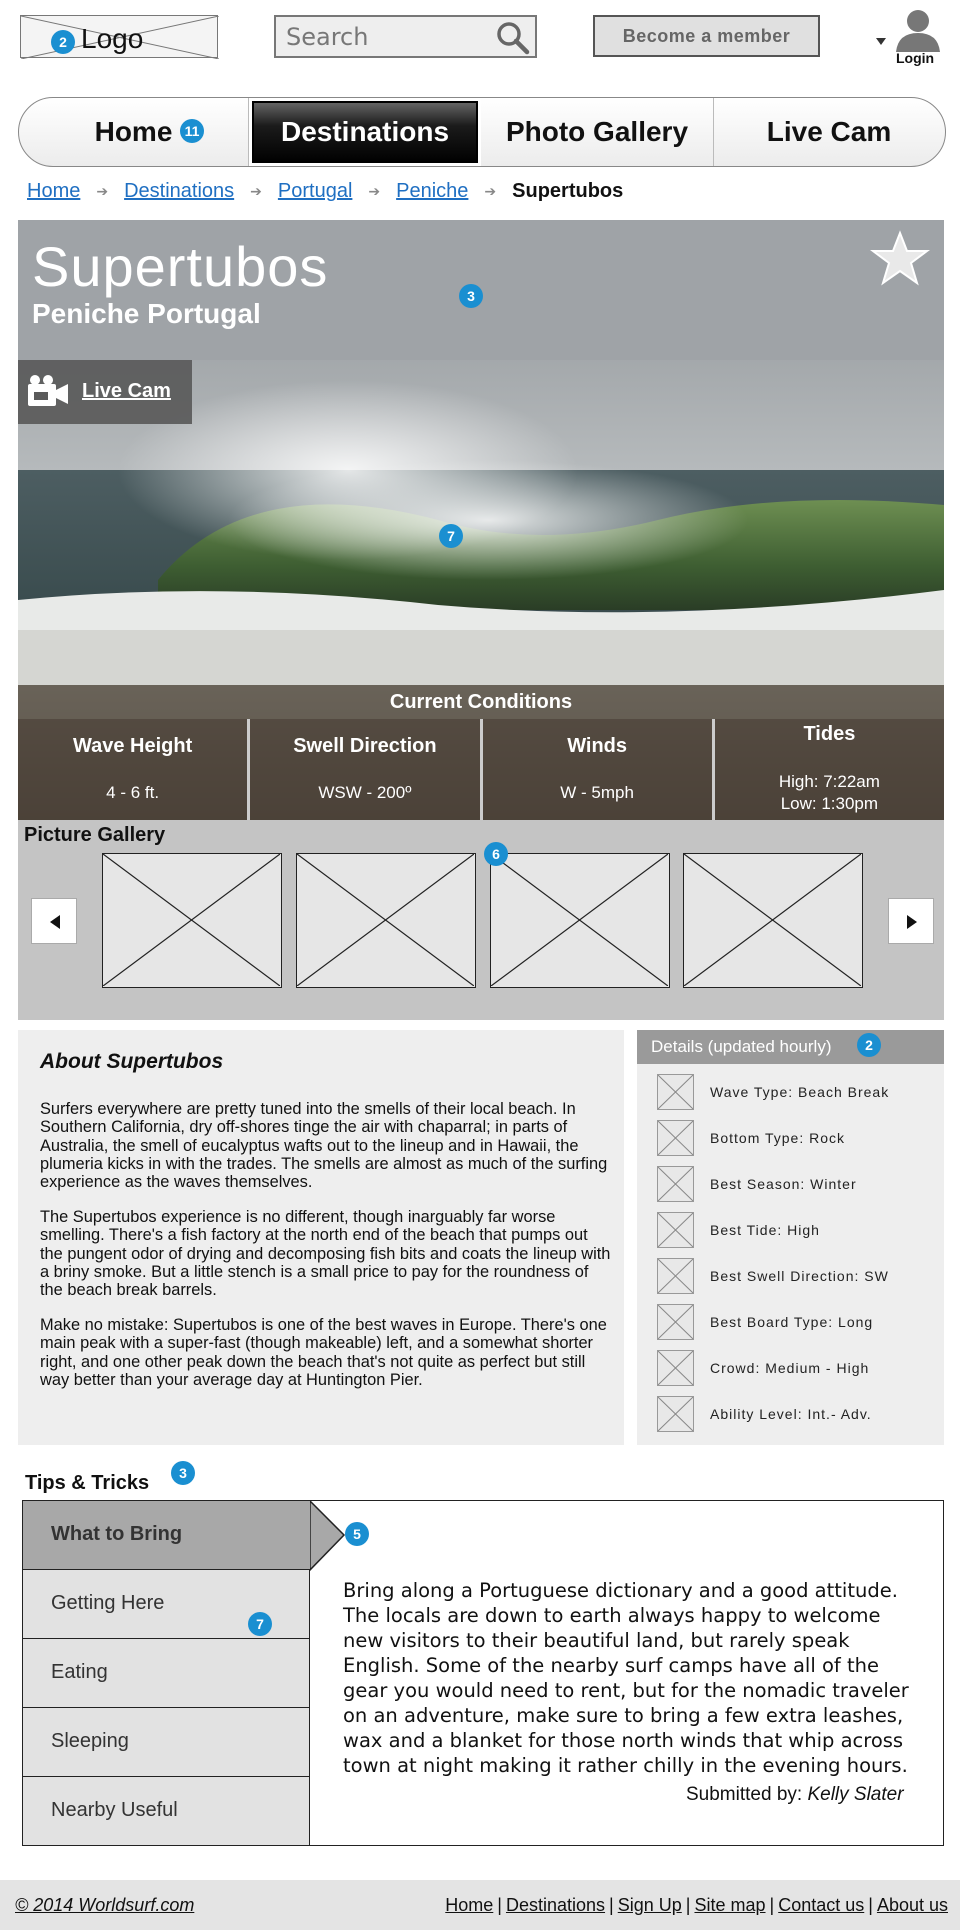 The height and width of the screenshot is (1930, 960). What do you see at coordinates (87, 1483) in the screenshot?
I see `tips-title: Tips & Tricks` at bounding box center [87, 1483].